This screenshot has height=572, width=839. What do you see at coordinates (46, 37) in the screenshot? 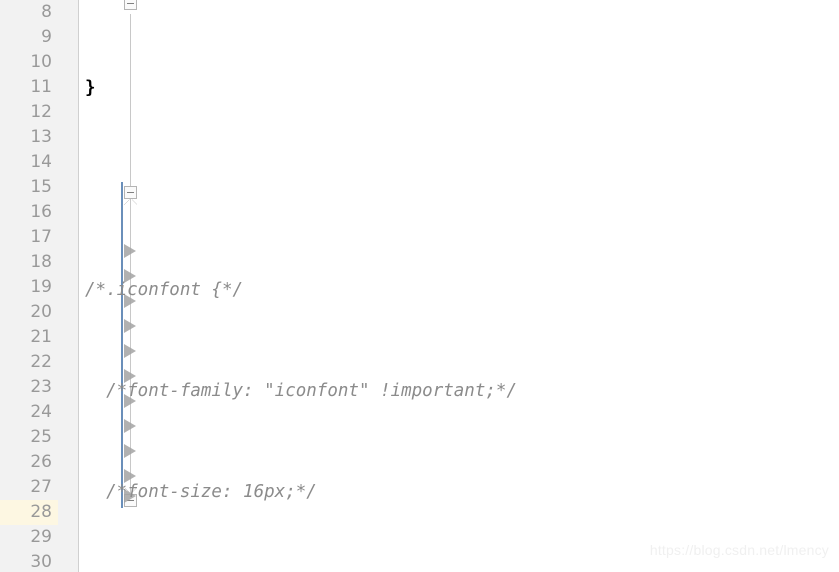
I see `line-number: 9` at bounding box center [46, 37].